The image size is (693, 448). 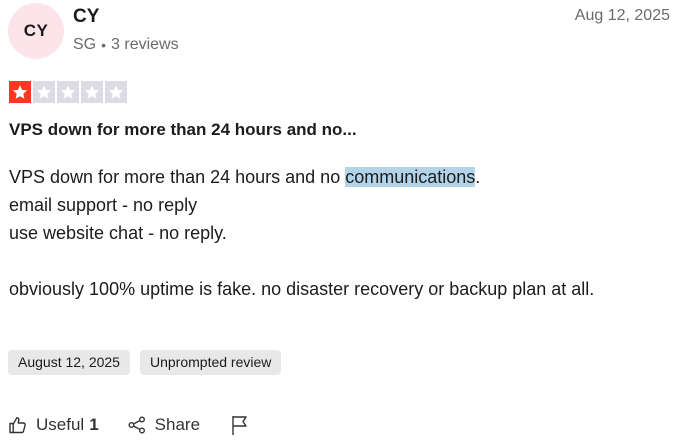 I want to click on star-filled-icon, so click(x=20, y=92).